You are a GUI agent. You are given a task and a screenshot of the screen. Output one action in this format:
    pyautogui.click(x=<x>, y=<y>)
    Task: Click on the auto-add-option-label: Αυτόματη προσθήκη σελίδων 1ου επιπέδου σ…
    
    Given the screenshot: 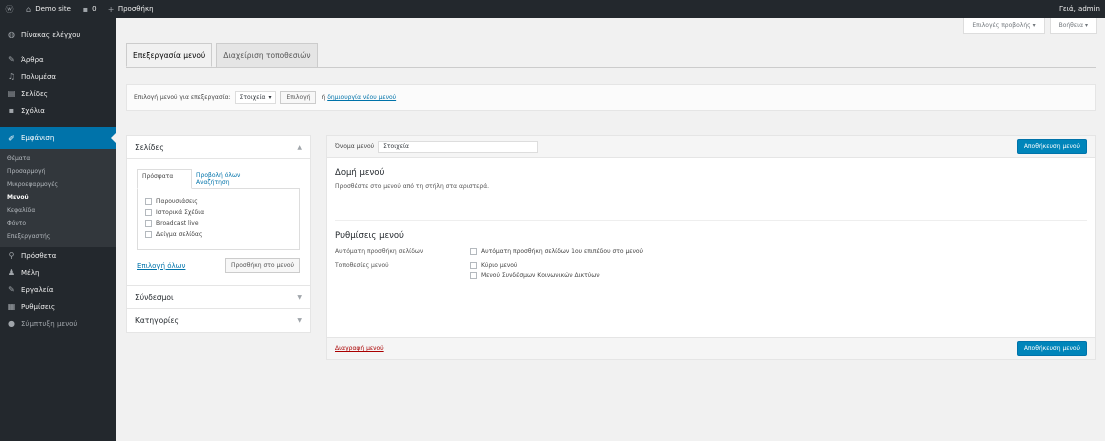 What is the action you would take?
    pyautogui.click(x=562, y=251)
    